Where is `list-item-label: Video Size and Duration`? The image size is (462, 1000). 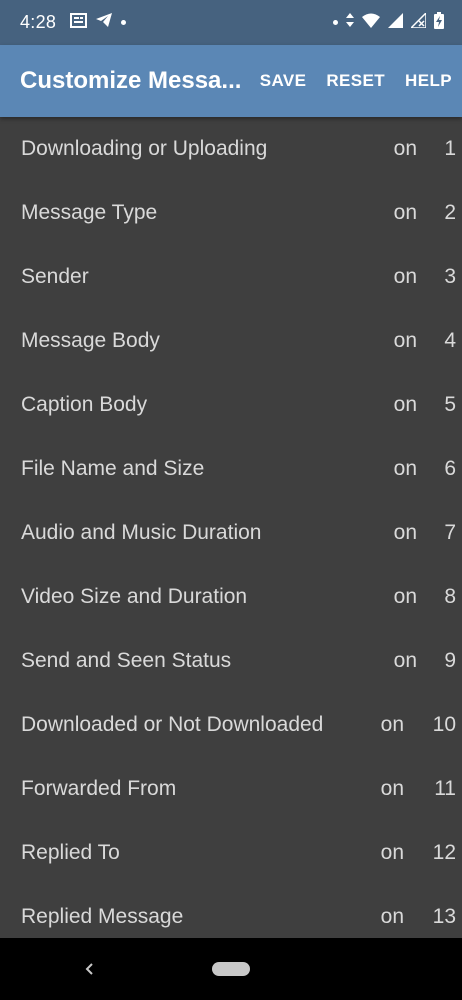 list-item-label: Video Size and Duration is located at coordinates (134, 596).